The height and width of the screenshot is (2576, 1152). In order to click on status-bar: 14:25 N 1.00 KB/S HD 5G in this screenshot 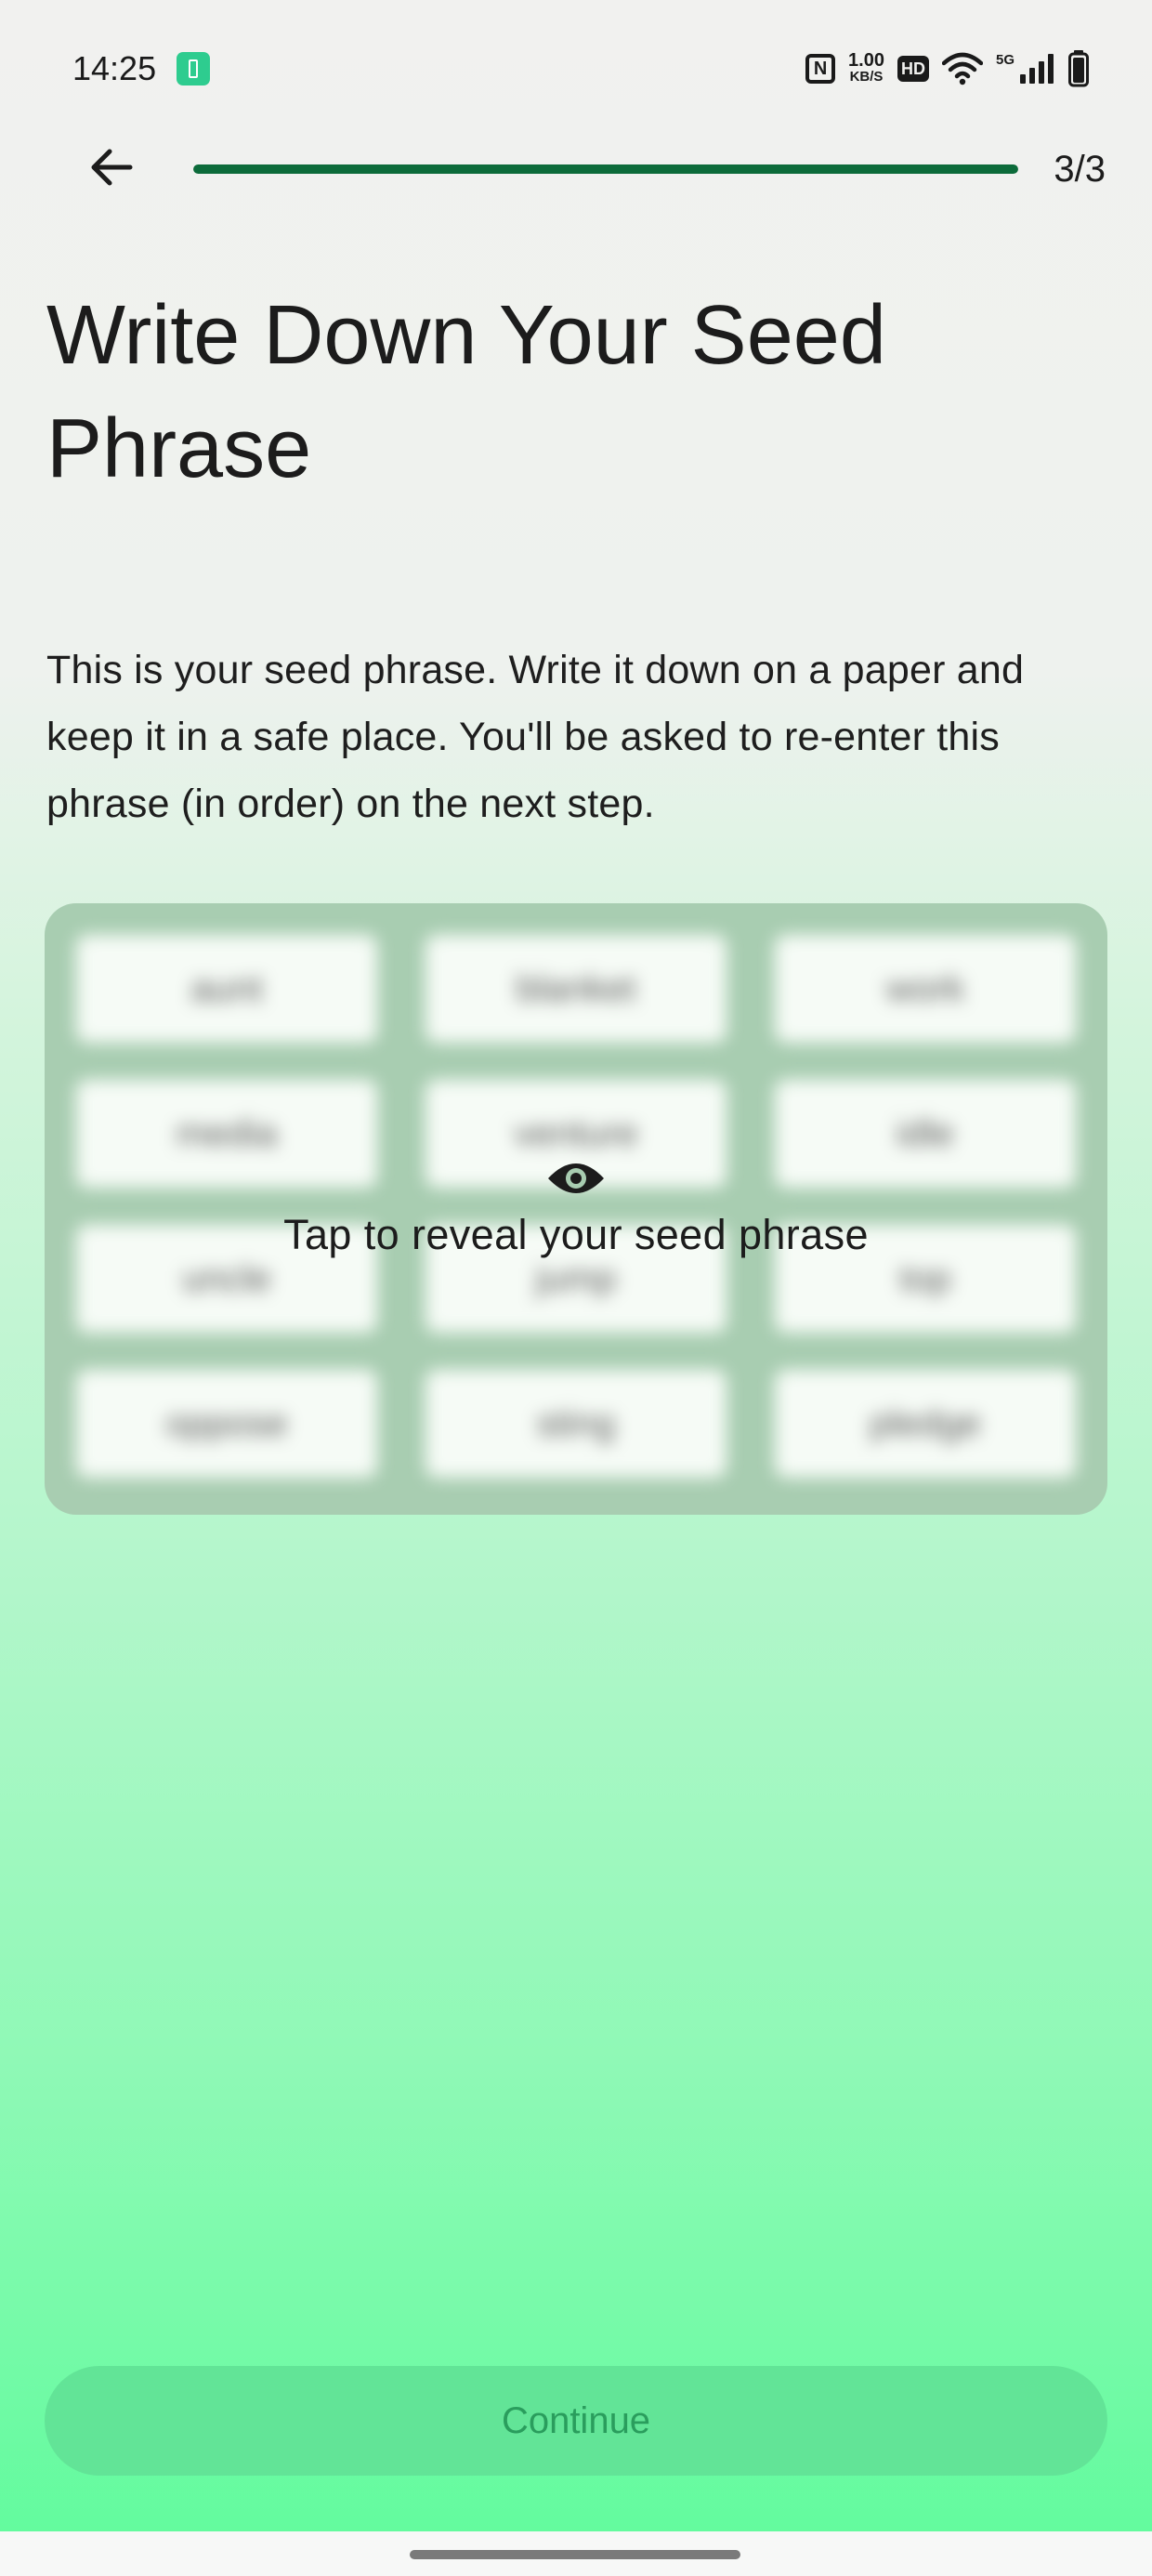, I will do `click(576, 69)`.